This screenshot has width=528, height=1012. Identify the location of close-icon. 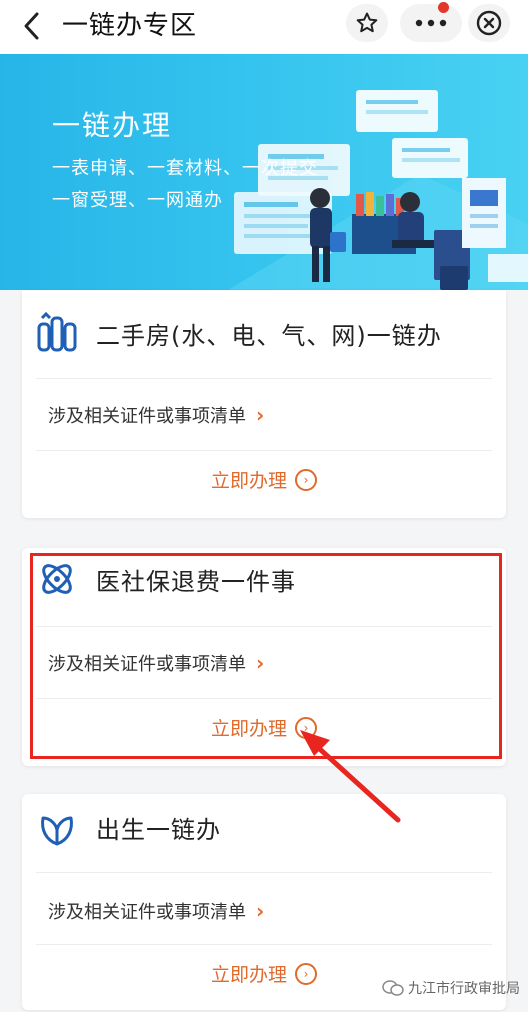
(489, 23).